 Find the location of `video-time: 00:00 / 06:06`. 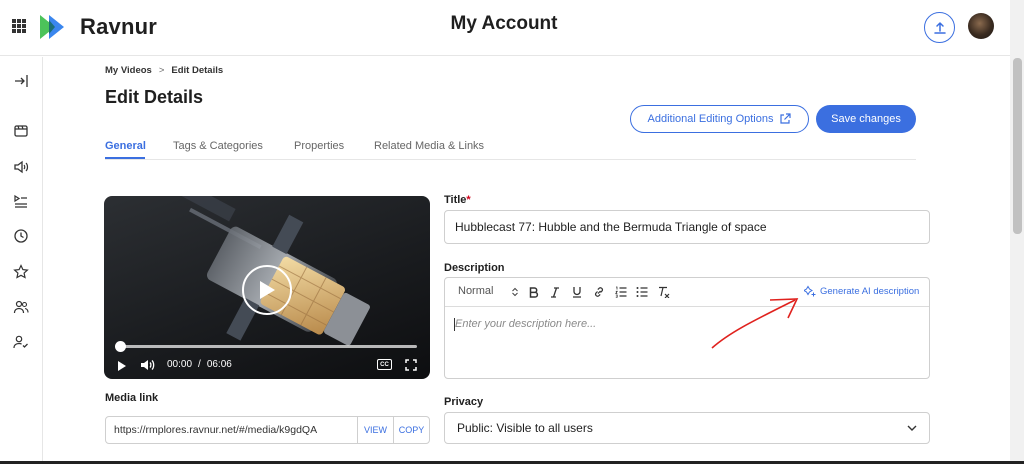

video-time: 00:00 / 06:06 is located at coordinates (199, 364).